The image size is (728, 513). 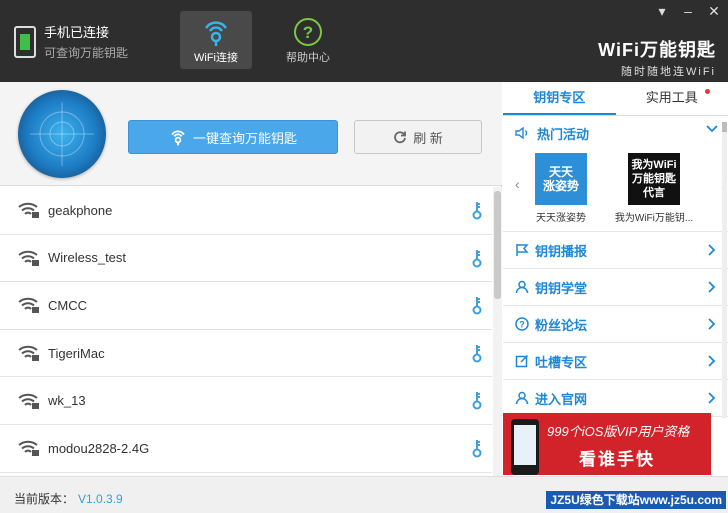 I want to click on close-icon: ✕, so click(x=714, y=11).